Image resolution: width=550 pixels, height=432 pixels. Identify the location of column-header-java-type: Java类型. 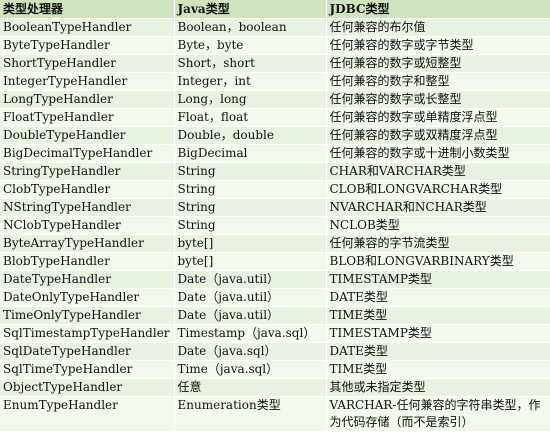
(250, 9).